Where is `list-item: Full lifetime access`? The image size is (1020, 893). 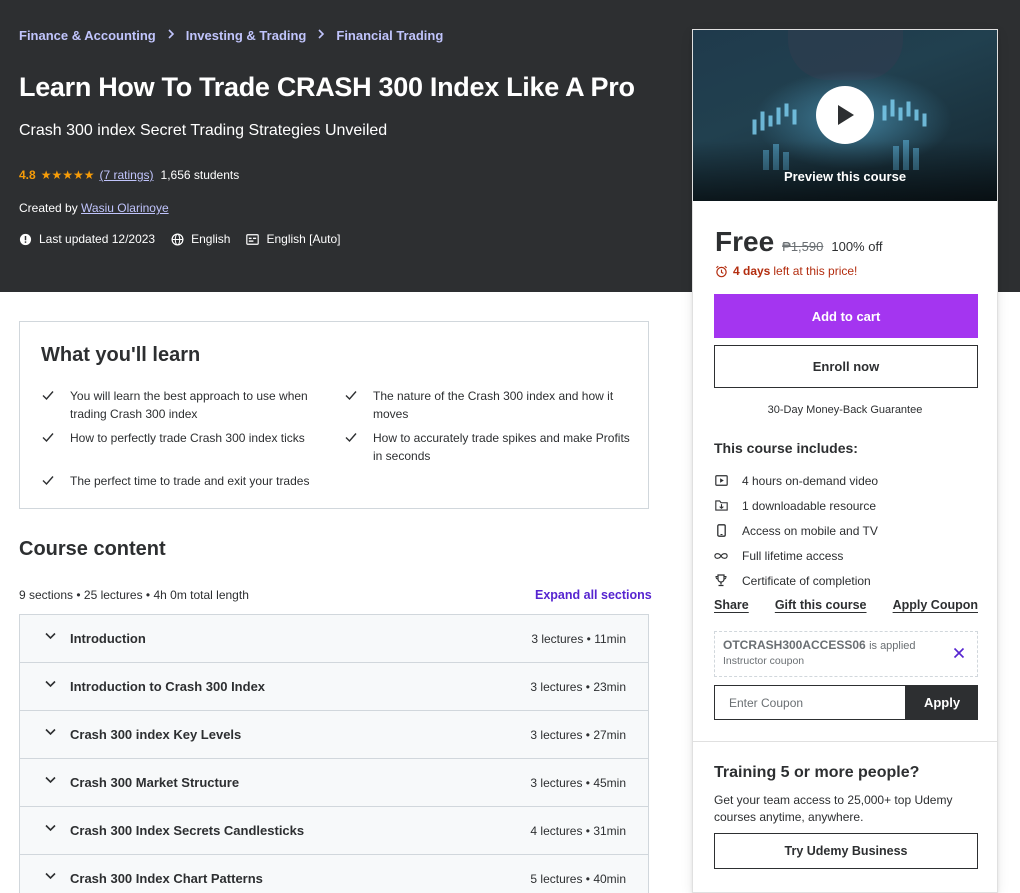 list-item: Full lifetime access is located at coordinates (796, 555).